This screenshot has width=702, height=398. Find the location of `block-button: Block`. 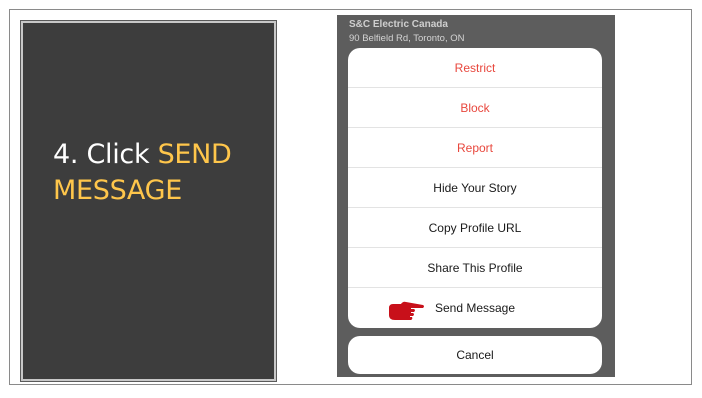

block-button: Block is located at coordinates (475, 108).